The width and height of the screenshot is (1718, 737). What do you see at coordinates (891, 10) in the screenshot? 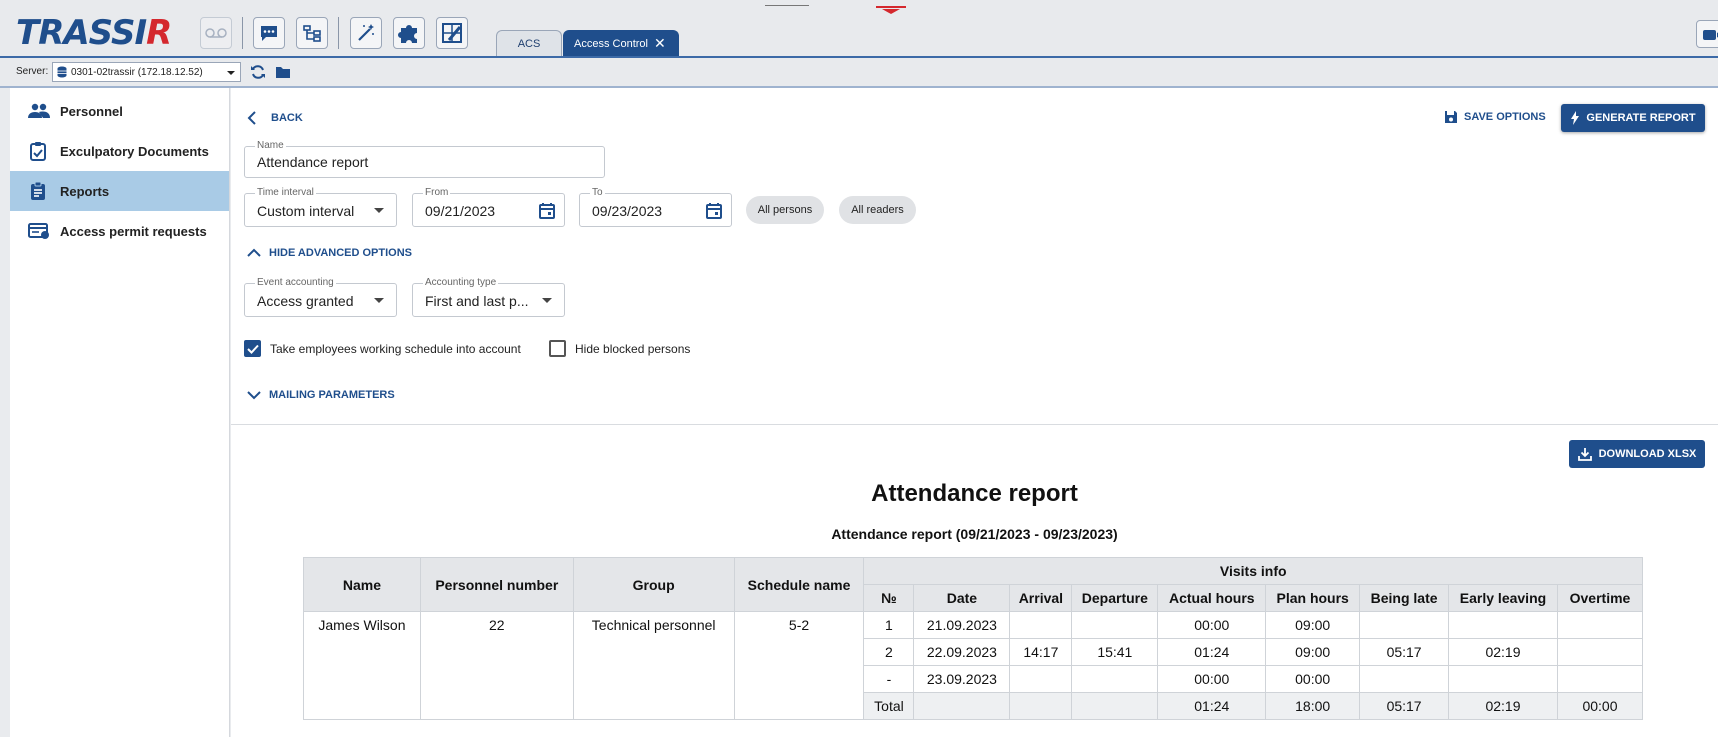
I see `drag-handle-icon` at bounding box center [891, 10].